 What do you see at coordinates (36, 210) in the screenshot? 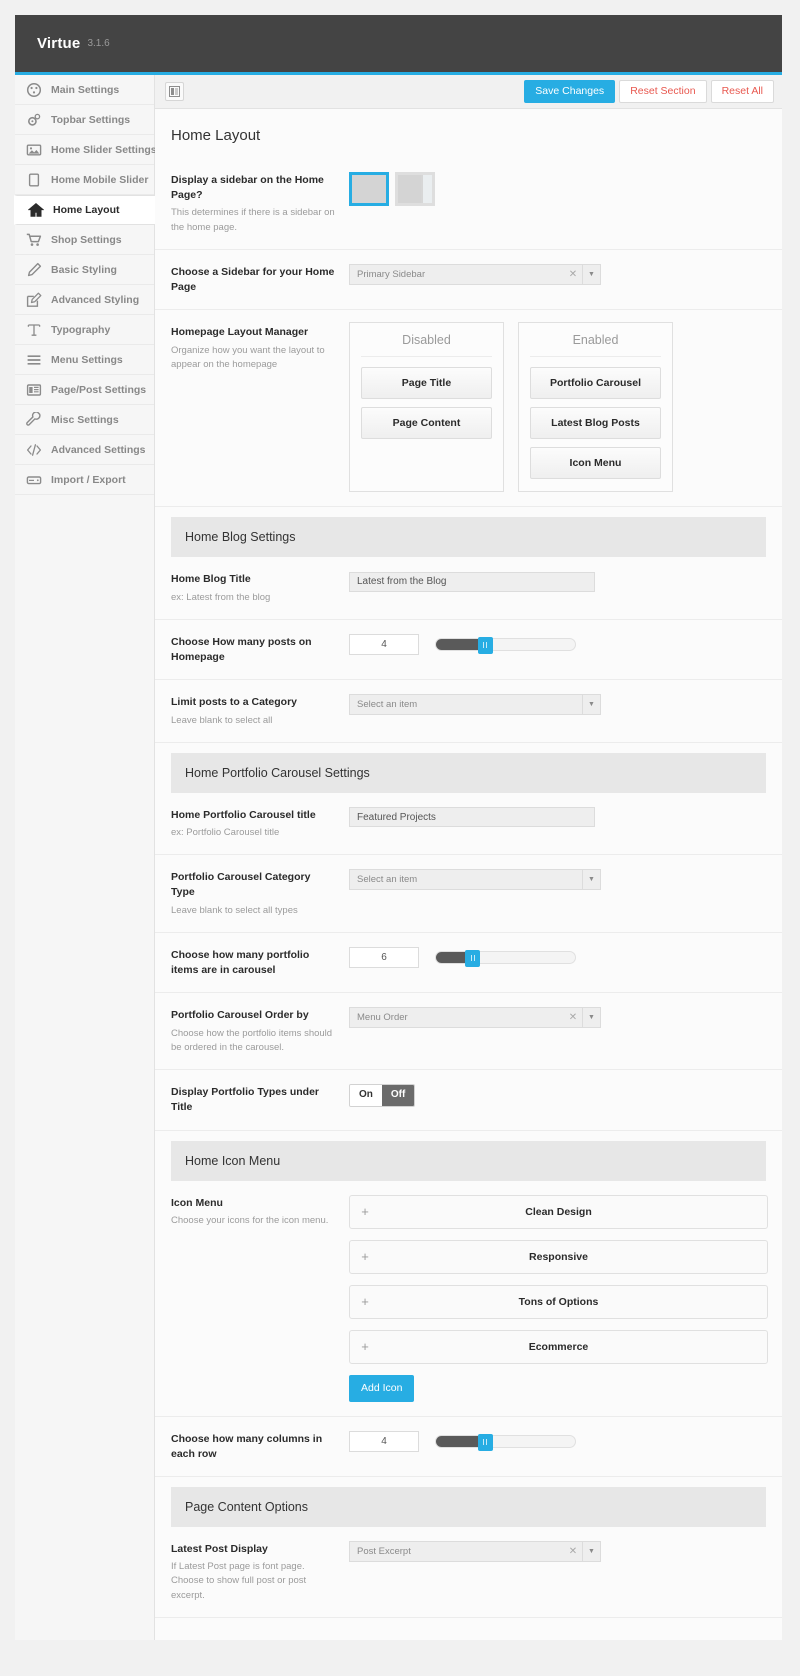
I see `home-icon` at bounding box center [36, 210].